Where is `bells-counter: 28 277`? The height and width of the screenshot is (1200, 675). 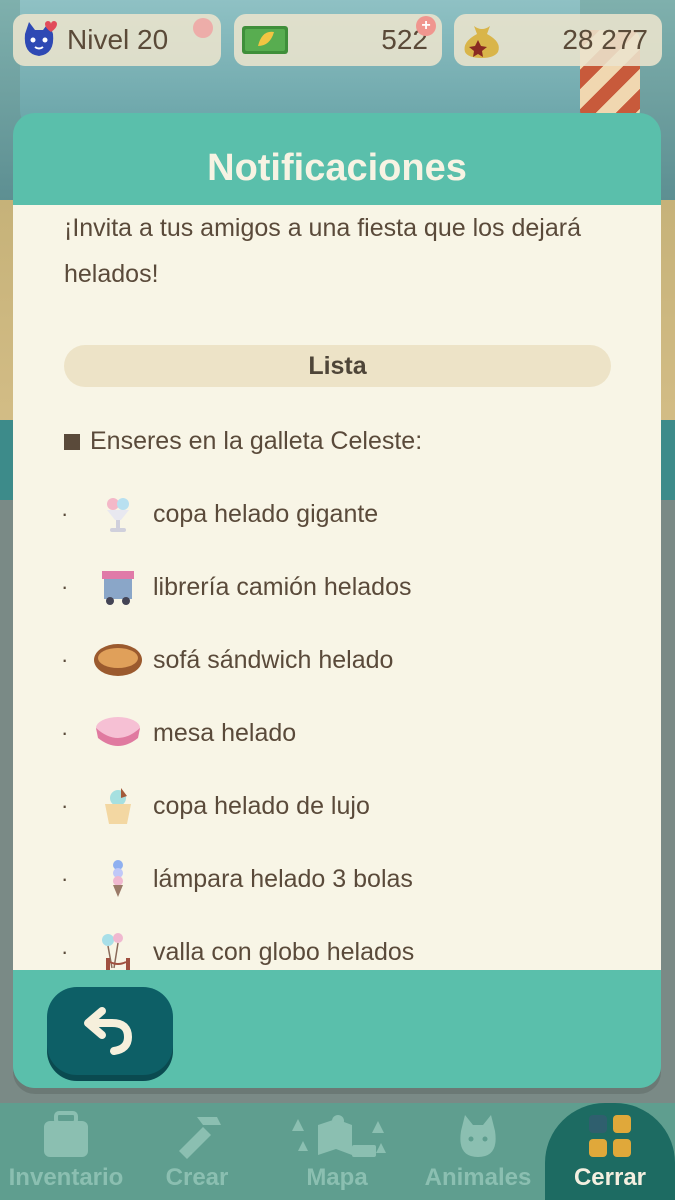
bells-counter: 28 277 is located at coordinates (558, 40).